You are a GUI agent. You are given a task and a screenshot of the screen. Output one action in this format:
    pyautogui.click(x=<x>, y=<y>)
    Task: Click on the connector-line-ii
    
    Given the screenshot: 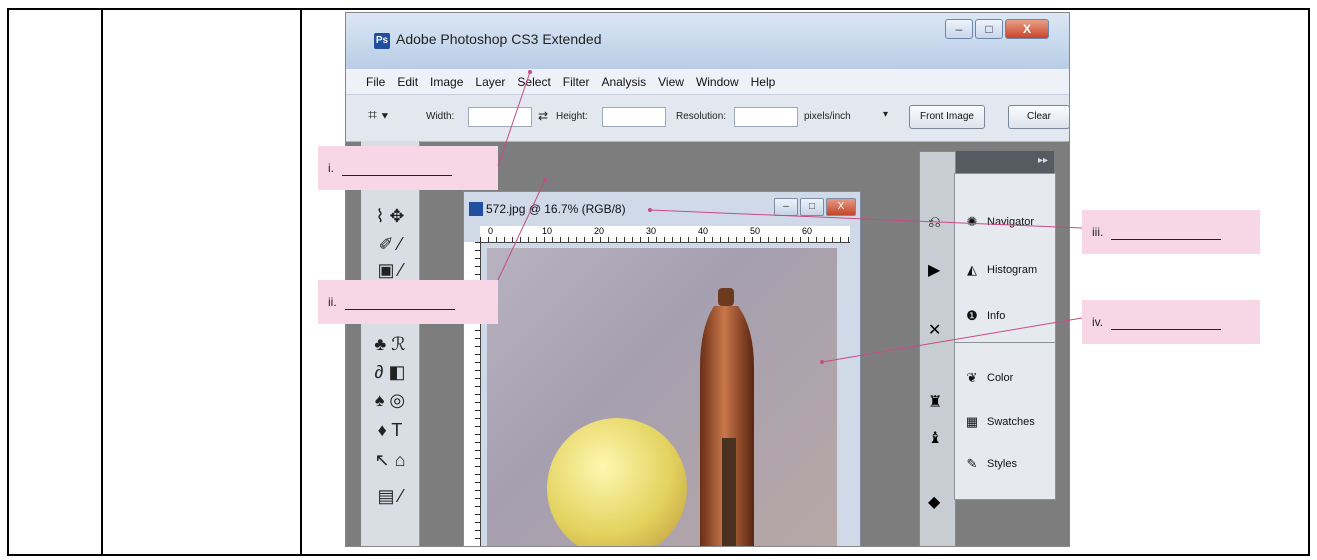 What is the action you would take?
    pyautogui.click(x=521, y=230)
    